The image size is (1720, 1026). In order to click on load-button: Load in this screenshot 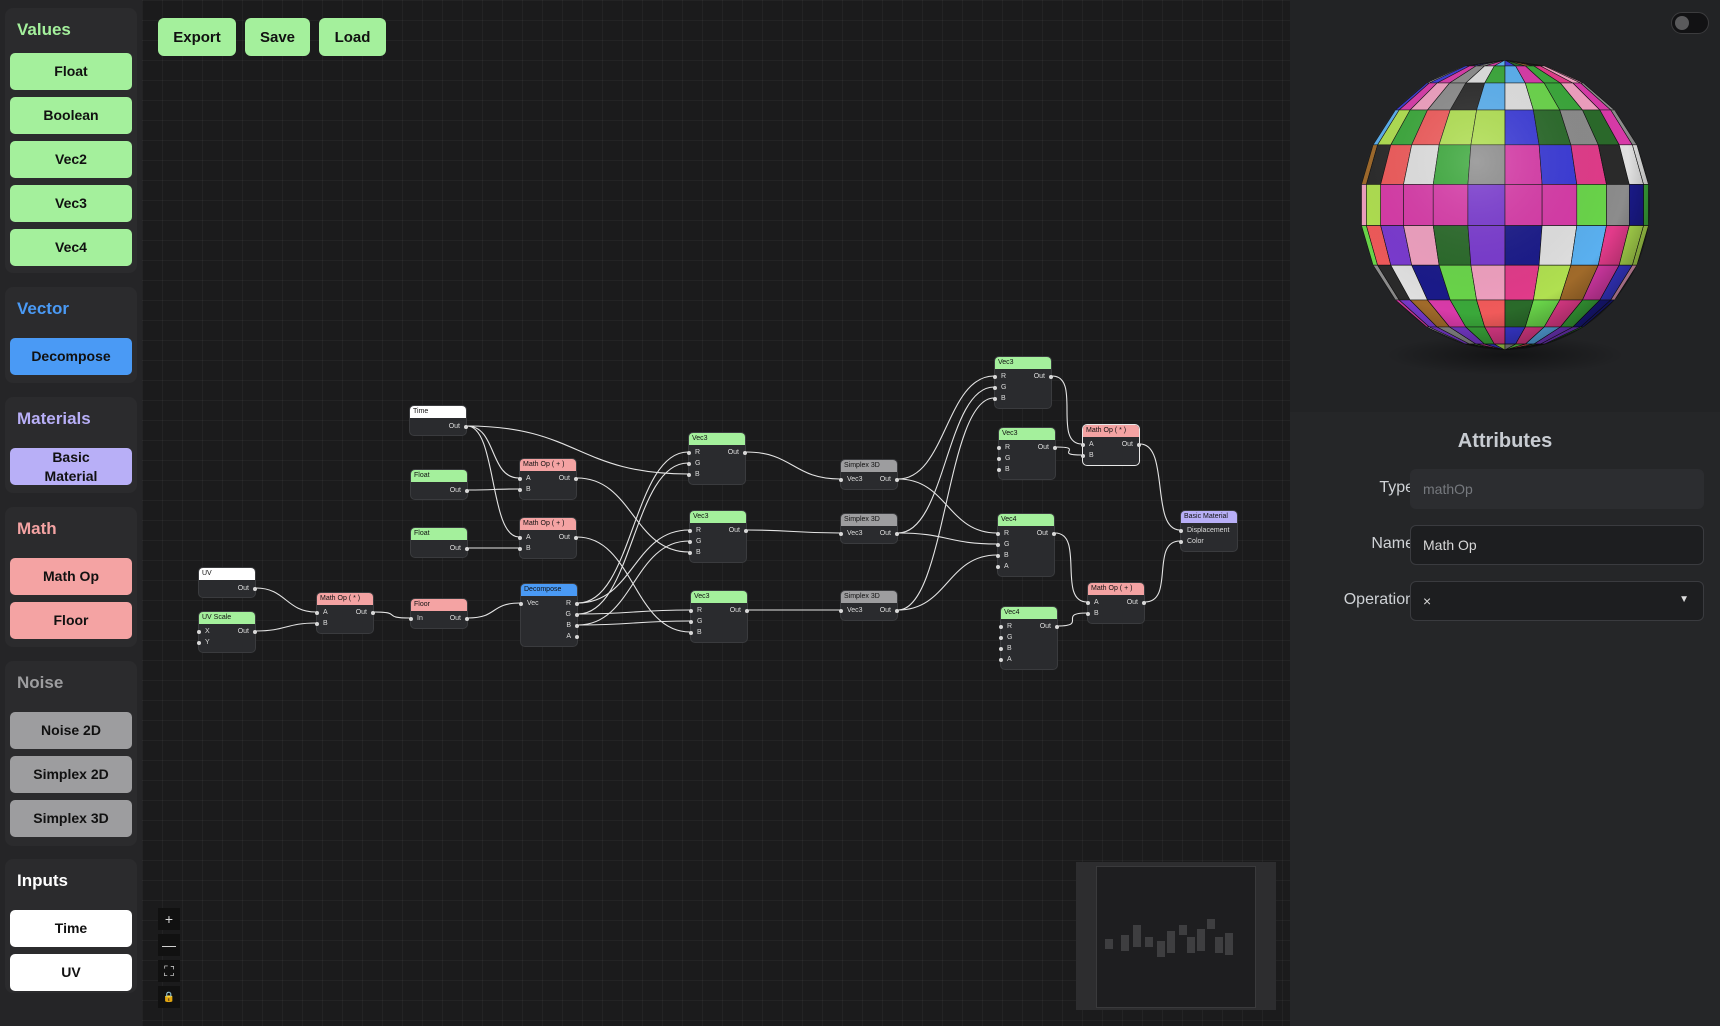, I will do `click(352, 37)`.